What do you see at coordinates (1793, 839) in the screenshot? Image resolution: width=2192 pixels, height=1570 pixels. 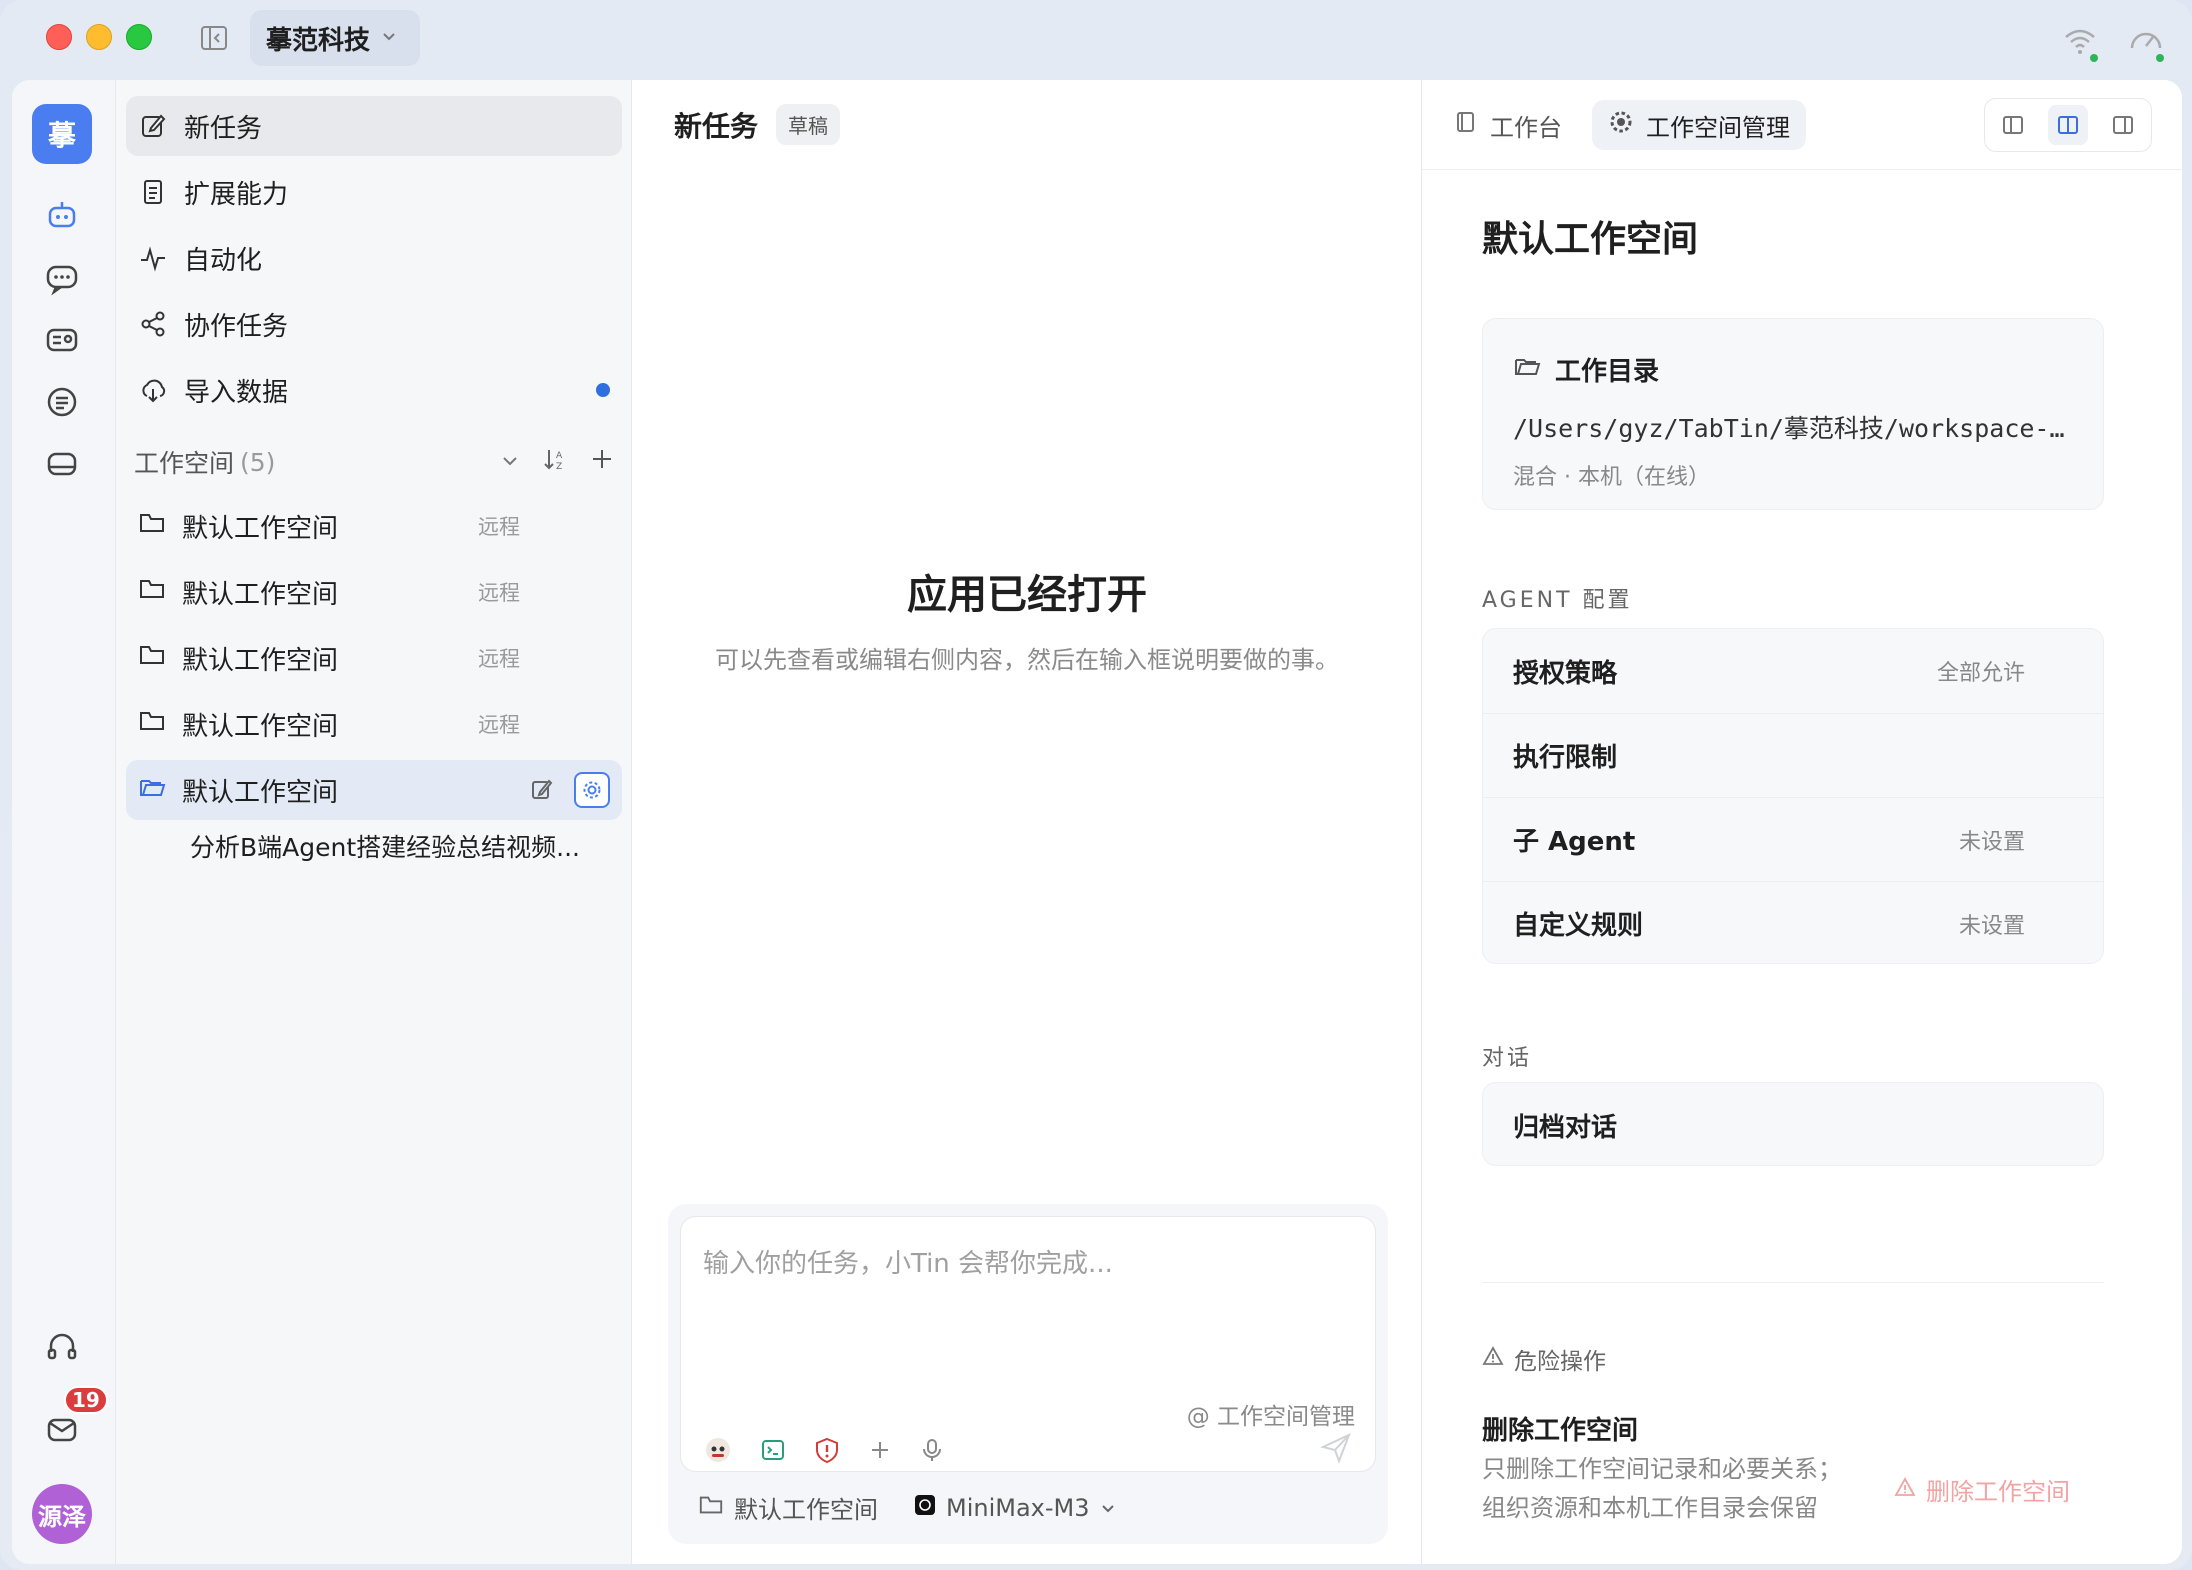 I see `config-row-sub-agent: 子 Agent 未设置` at bounding box center [1793, 839].